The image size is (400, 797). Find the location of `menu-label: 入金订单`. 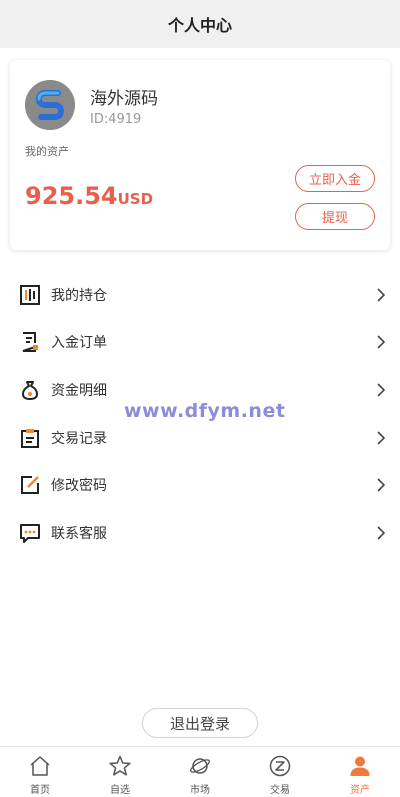

menu-label: 入金订单 is located at coordinates (79, 343).